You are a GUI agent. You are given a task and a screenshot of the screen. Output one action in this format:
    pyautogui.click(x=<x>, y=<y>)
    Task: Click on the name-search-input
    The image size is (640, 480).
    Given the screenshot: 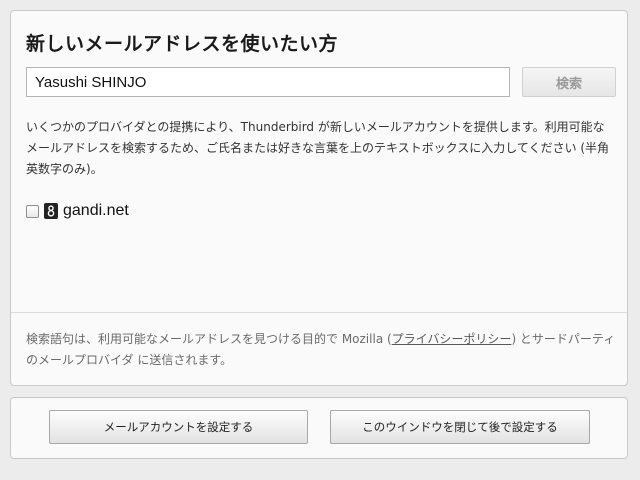 What is the action you would take?
    pyautogui.click(x=268, y=82)
    